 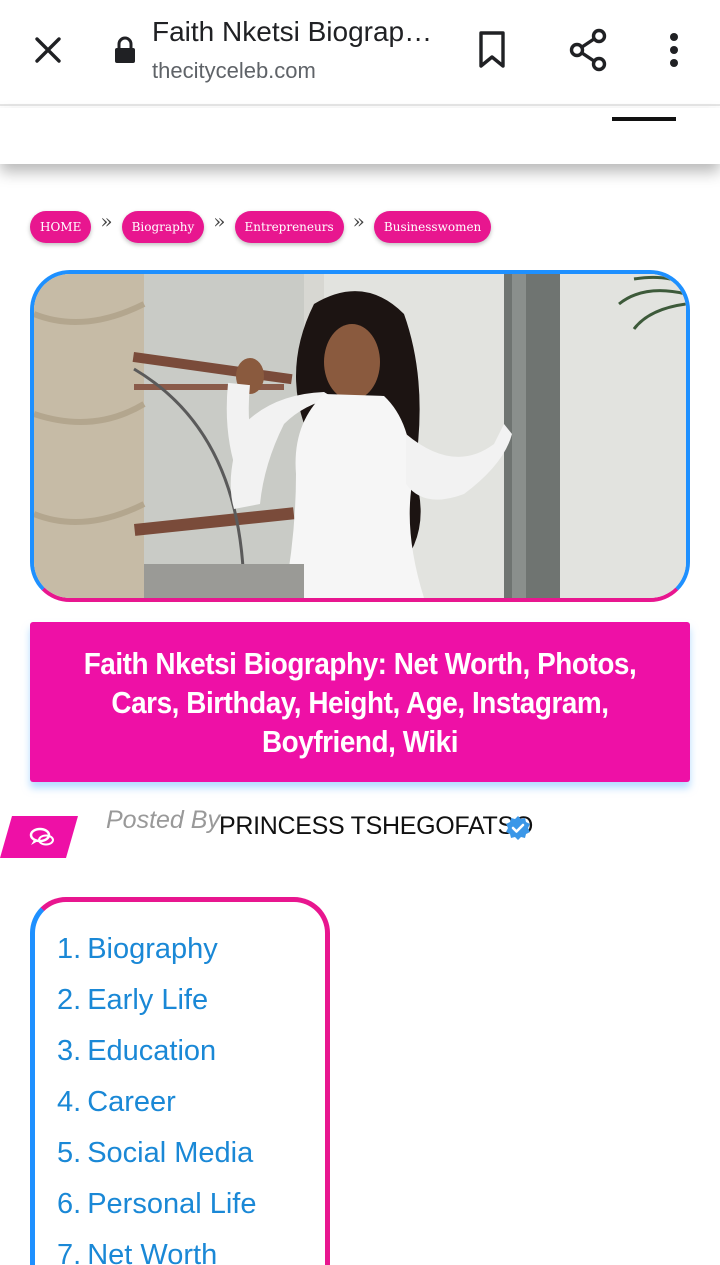 I want to click on toc-number: 3., so click(x=69, y=1051).